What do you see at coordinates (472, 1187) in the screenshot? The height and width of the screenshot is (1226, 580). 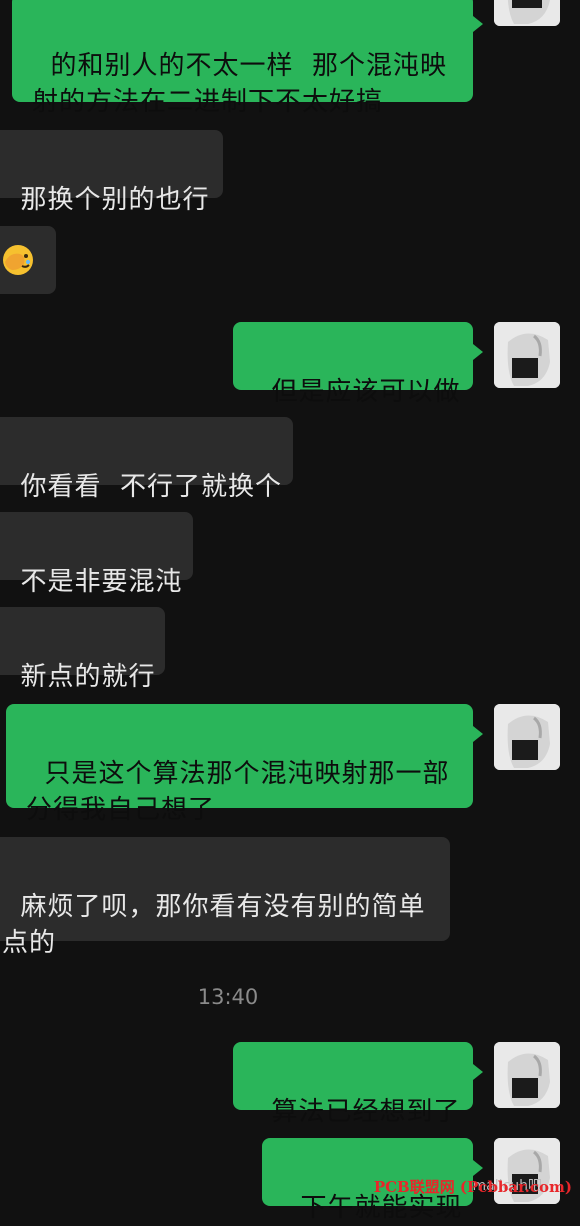 I see `watermark: PCB联盟网 (Pcbbar.com)` at bounding box center [472, 1187].